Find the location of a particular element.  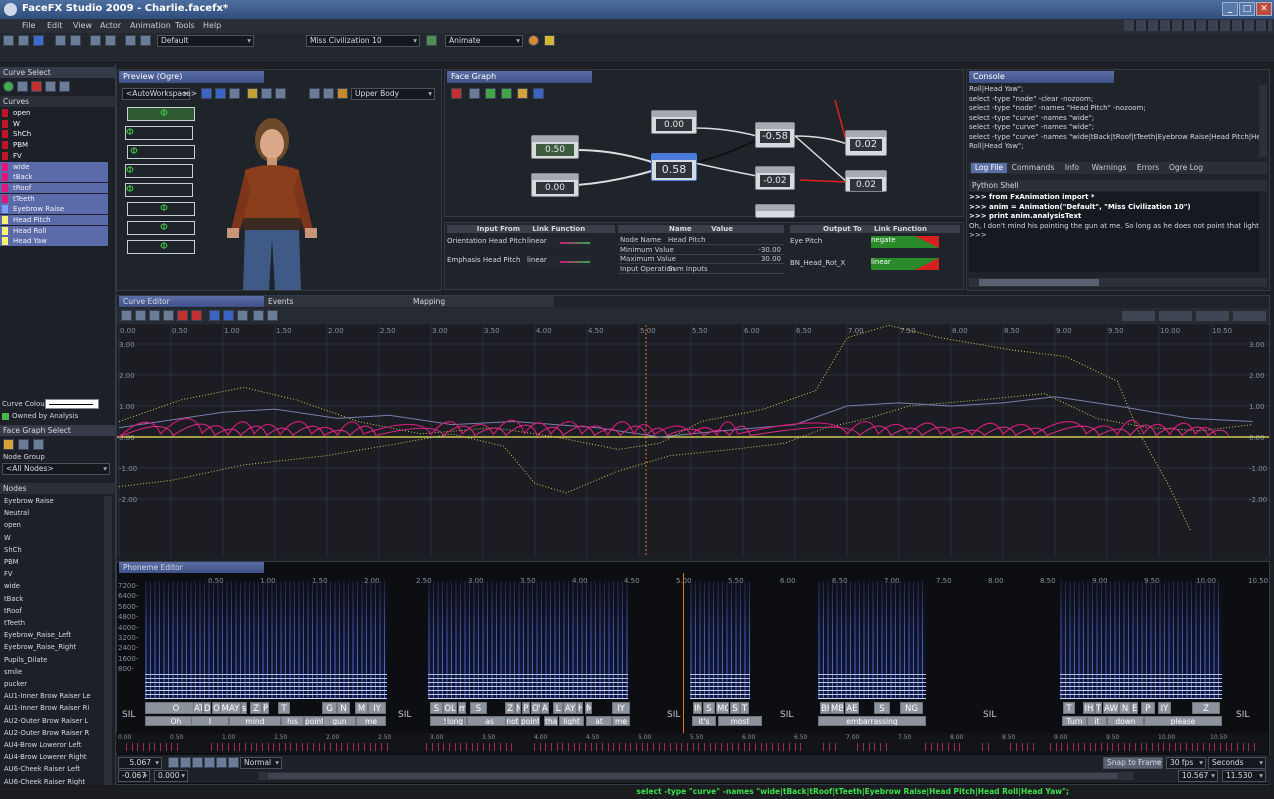

delete-icon is located at coordinates (36, 86).